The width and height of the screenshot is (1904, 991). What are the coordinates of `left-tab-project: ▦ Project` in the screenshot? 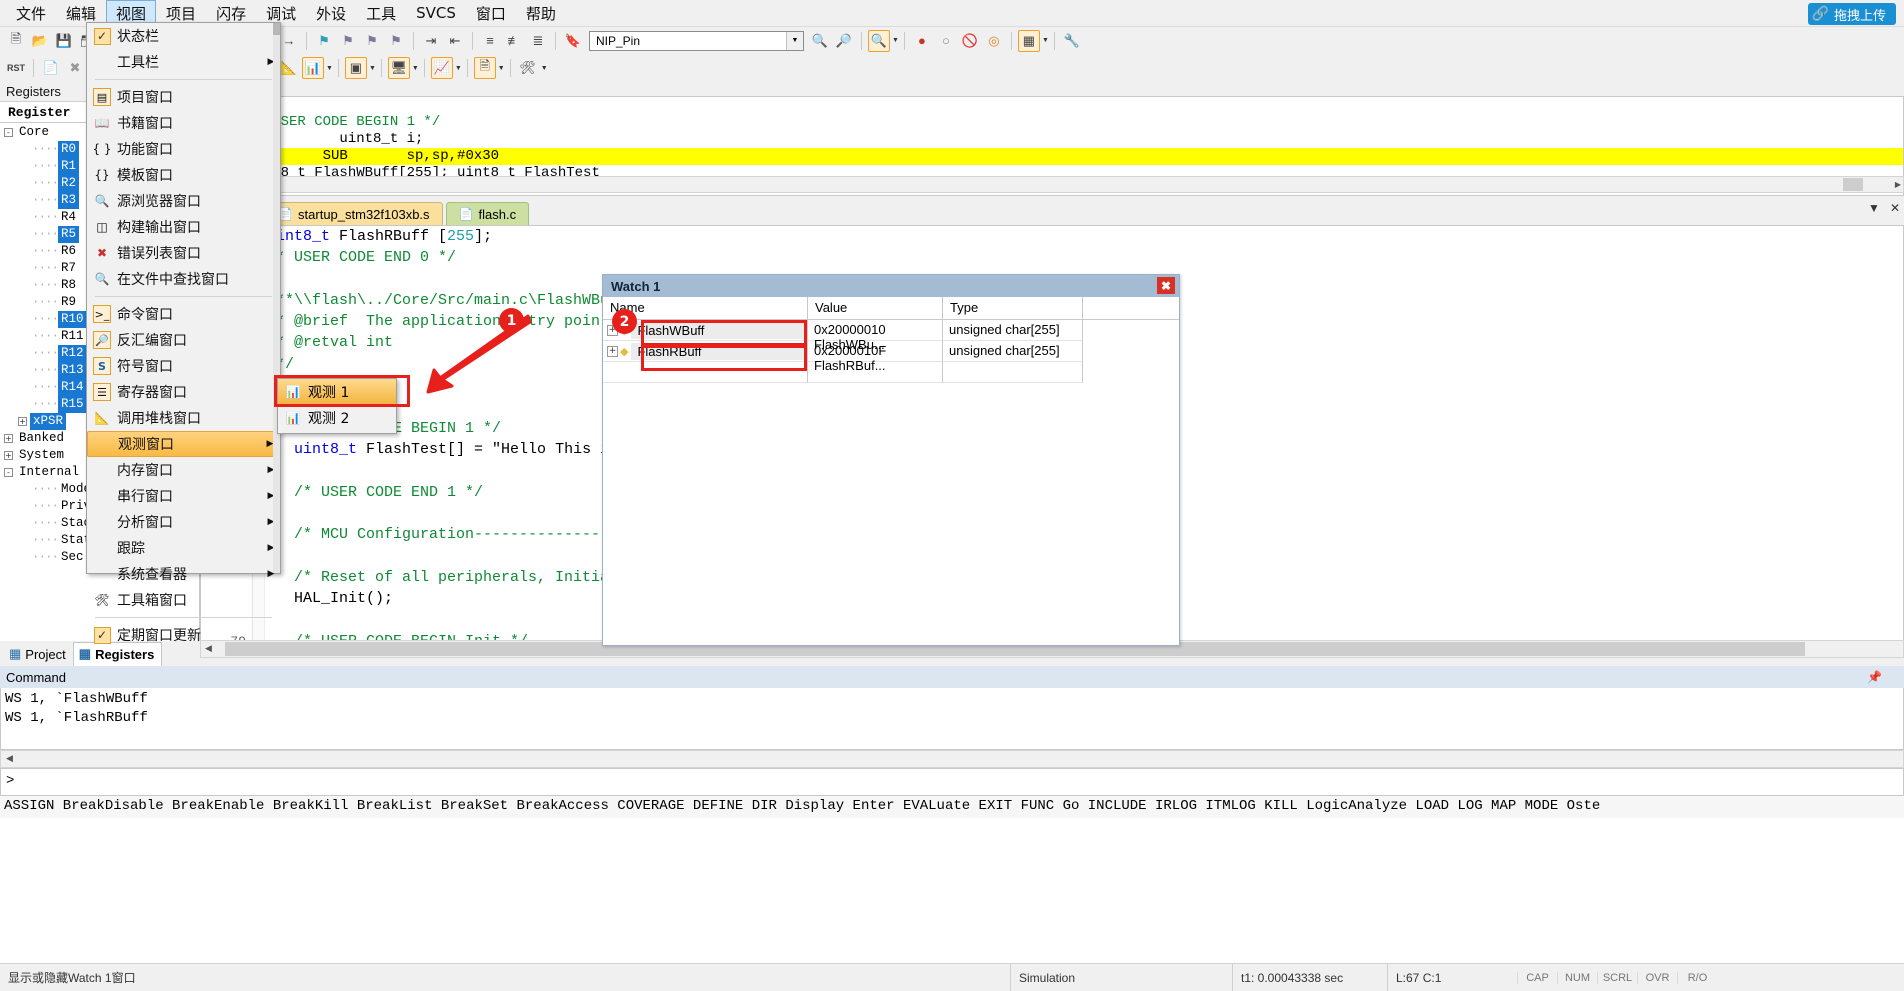 It's located at (38, 654).